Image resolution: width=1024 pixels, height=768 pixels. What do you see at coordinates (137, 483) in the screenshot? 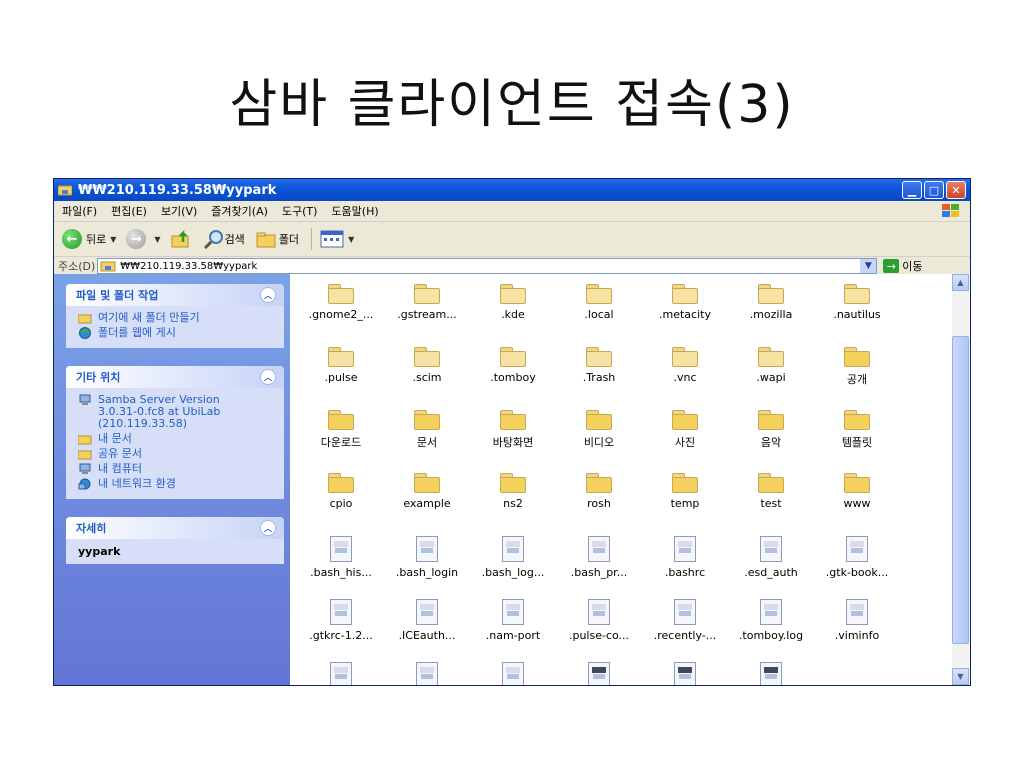
I see `place-label: 내 네트워크 환경` at bounding box center [137, 483].